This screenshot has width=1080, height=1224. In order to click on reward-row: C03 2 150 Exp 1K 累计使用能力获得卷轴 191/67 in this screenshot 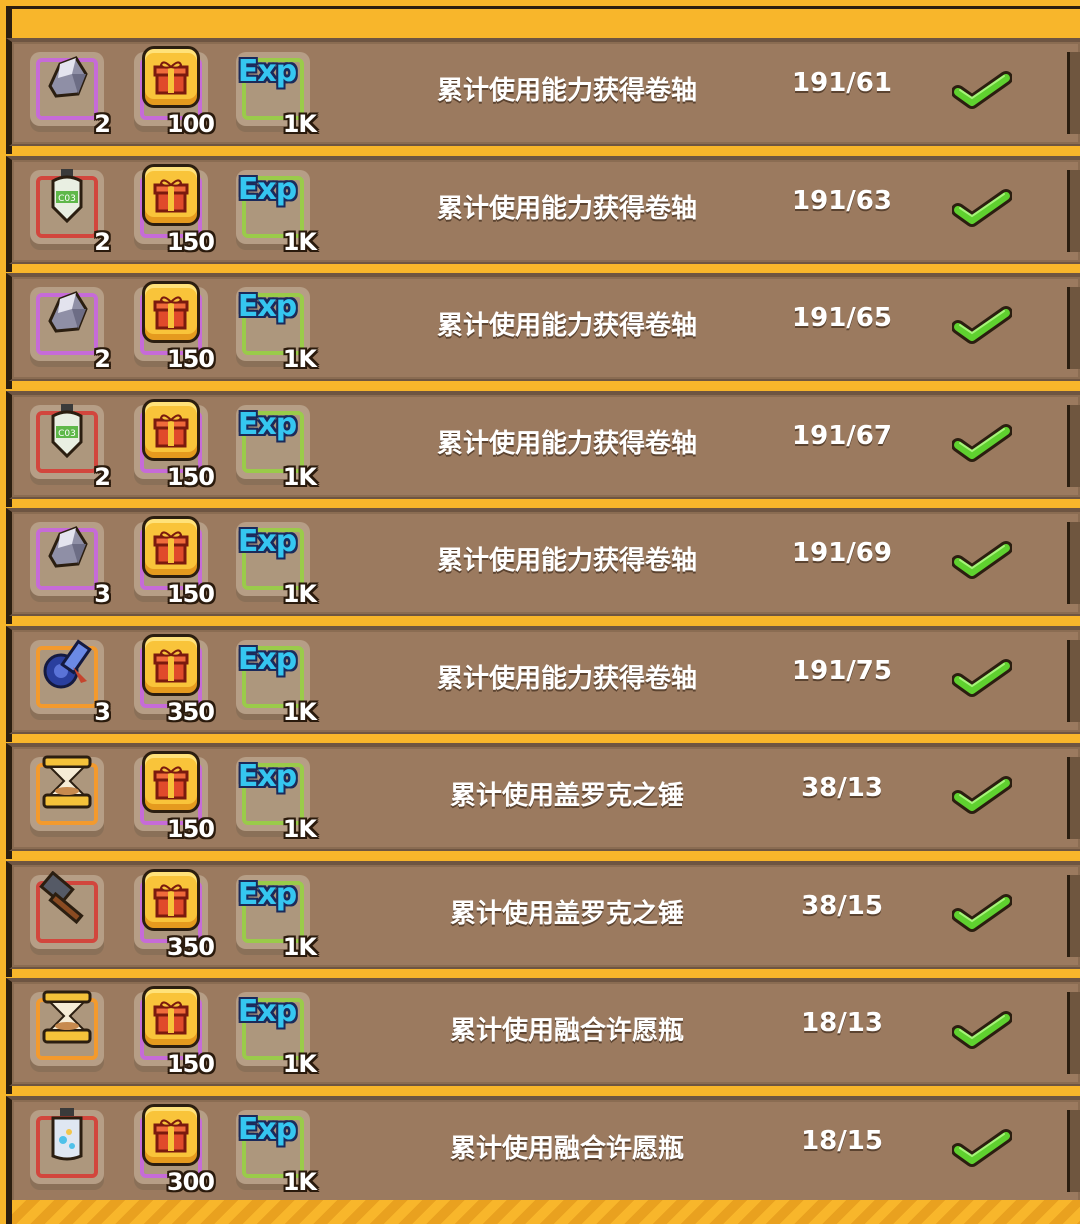, I will do `click(543, 446)`.